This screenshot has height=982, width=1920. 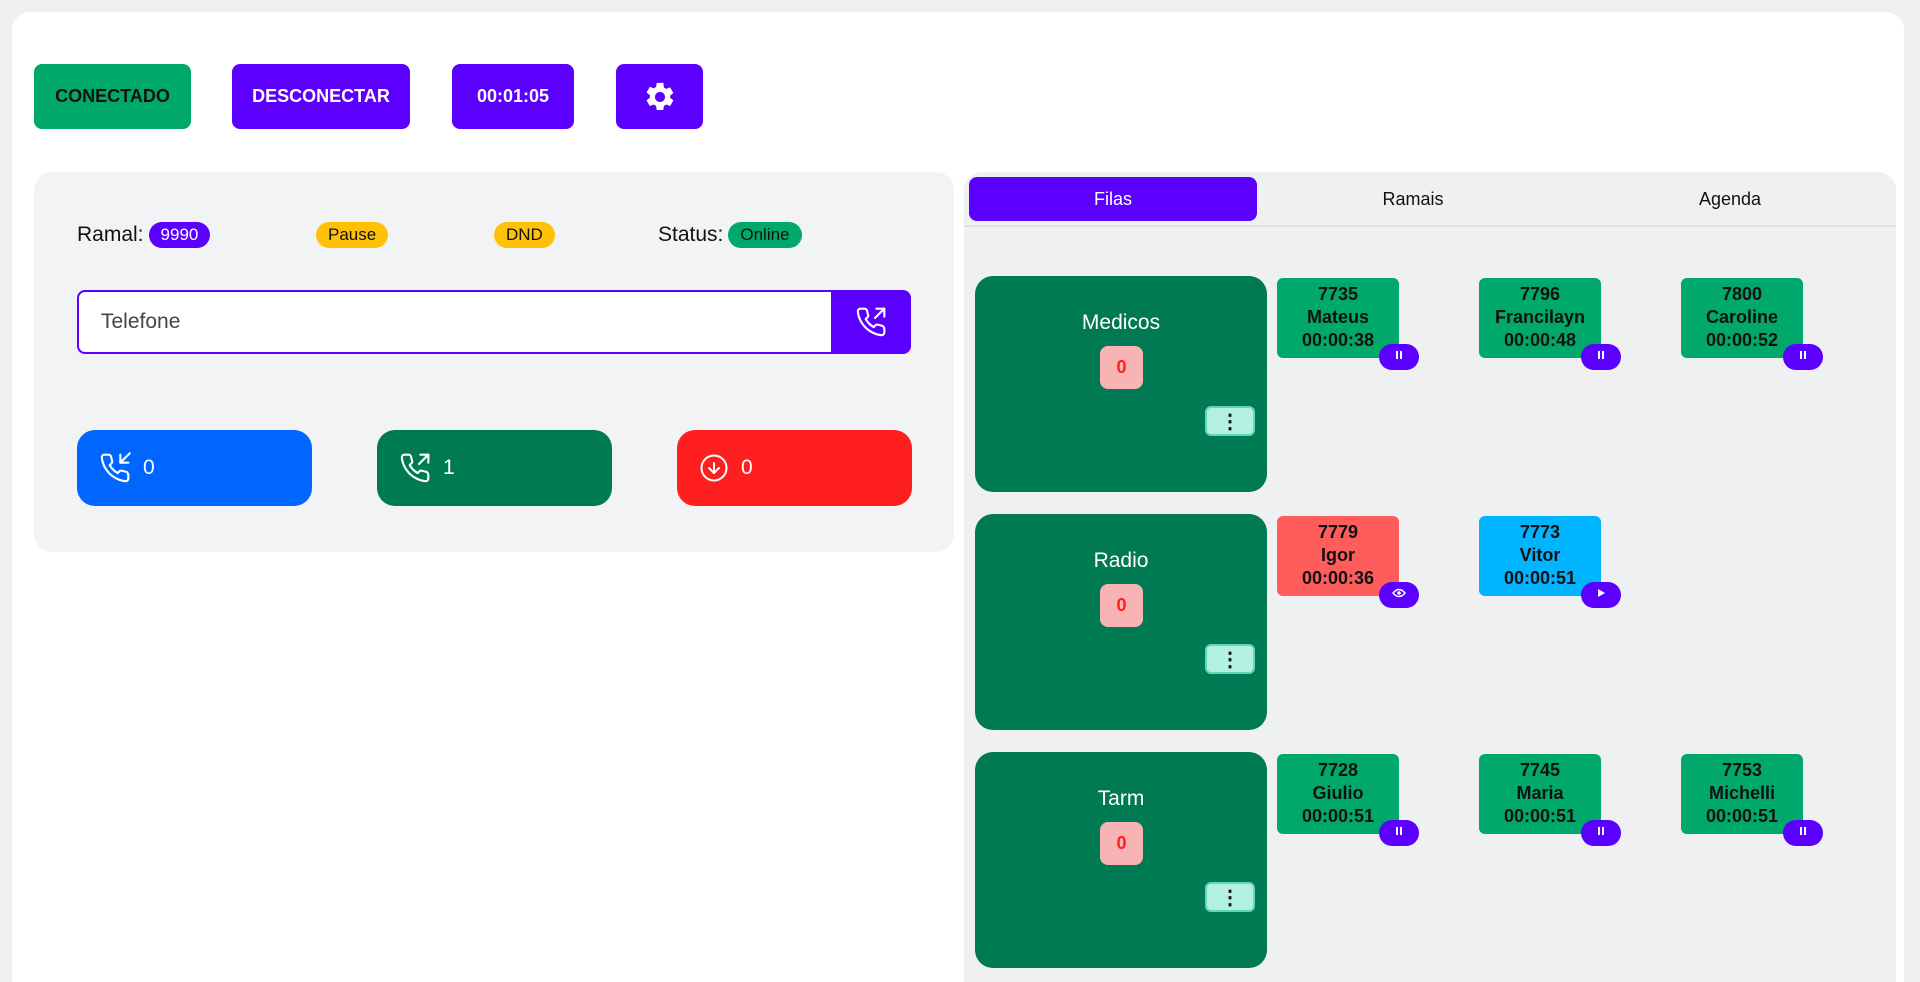 I want to click on agent-card: 7773 Vitor 00:00:51, so click(x=1550, y=562).